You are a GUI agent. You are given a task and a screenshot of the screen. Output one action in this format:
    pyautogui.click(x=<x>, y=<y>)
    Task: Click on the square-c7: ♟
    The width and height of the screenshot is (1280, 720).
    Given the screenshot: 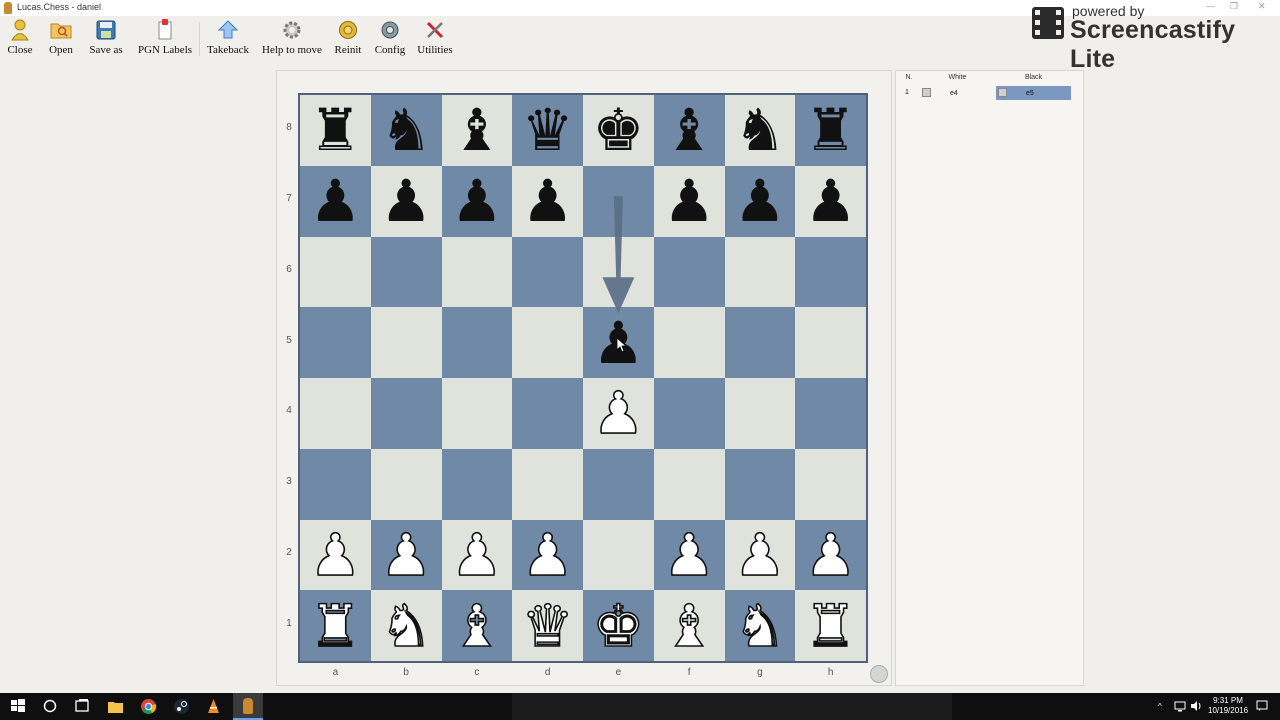 What is the action you would take?
    pyautogui.click(x=477, y=201)
    